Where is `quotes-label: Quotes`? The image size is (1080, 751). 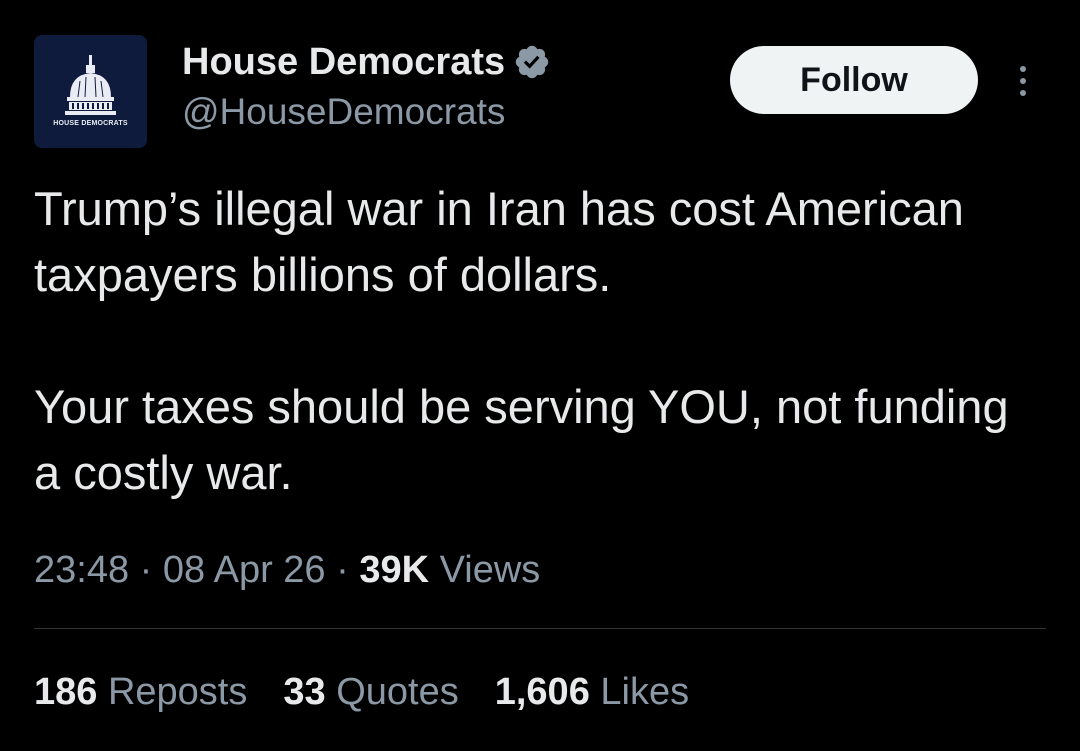
quotes-label: Quotes is located at coordinates (392, 692).